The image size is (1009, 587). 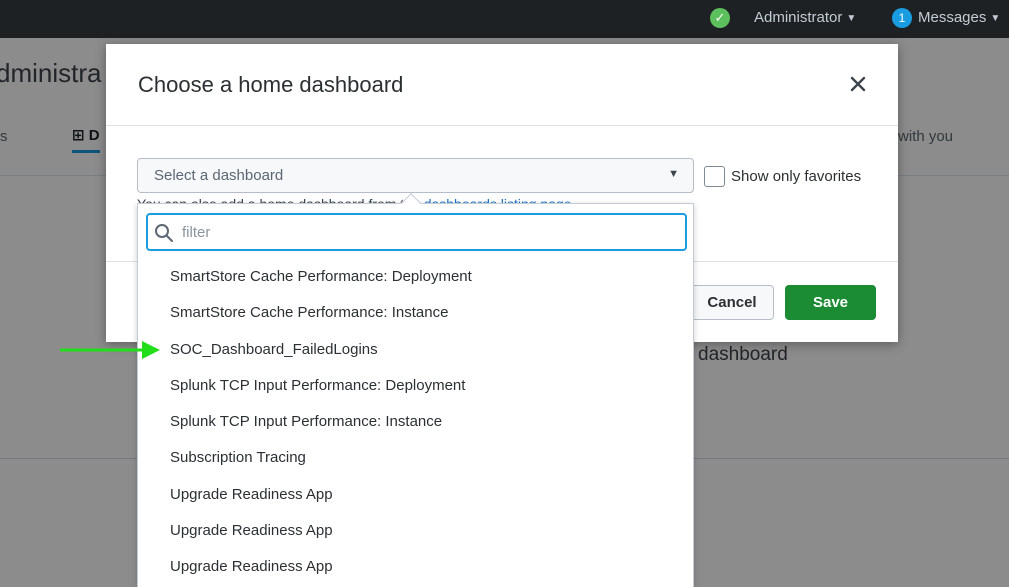 I want to click on close-icon, so click(x=858, y=84).